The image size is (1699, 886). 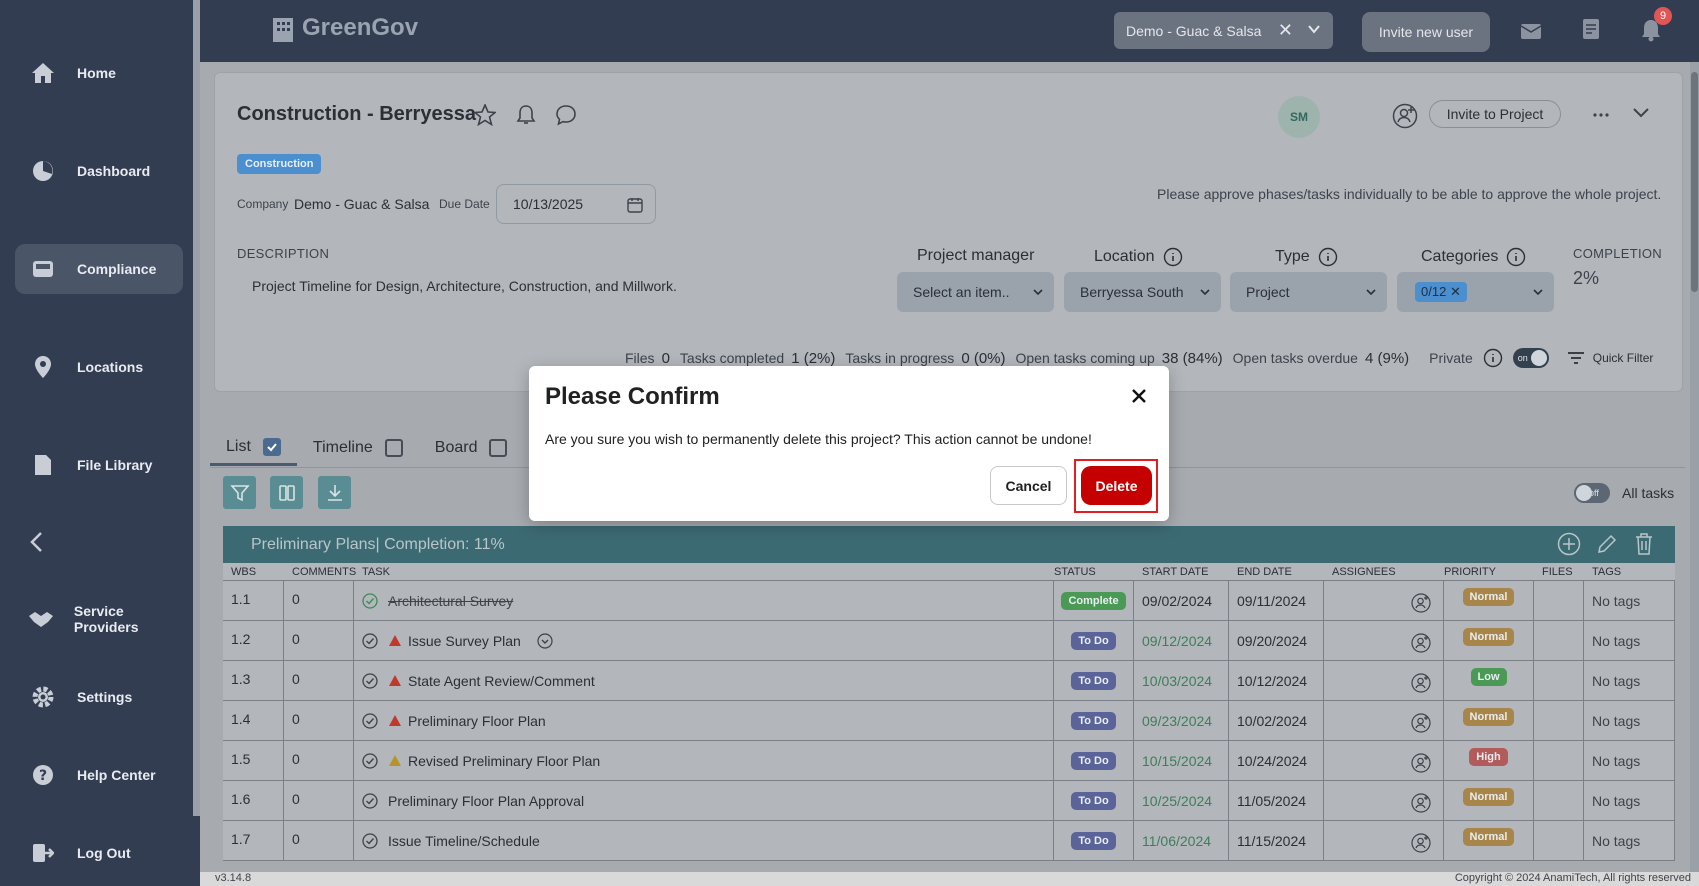 I want to click on start-date-cell: 09/23/2024, so click(x=1181, y=720).